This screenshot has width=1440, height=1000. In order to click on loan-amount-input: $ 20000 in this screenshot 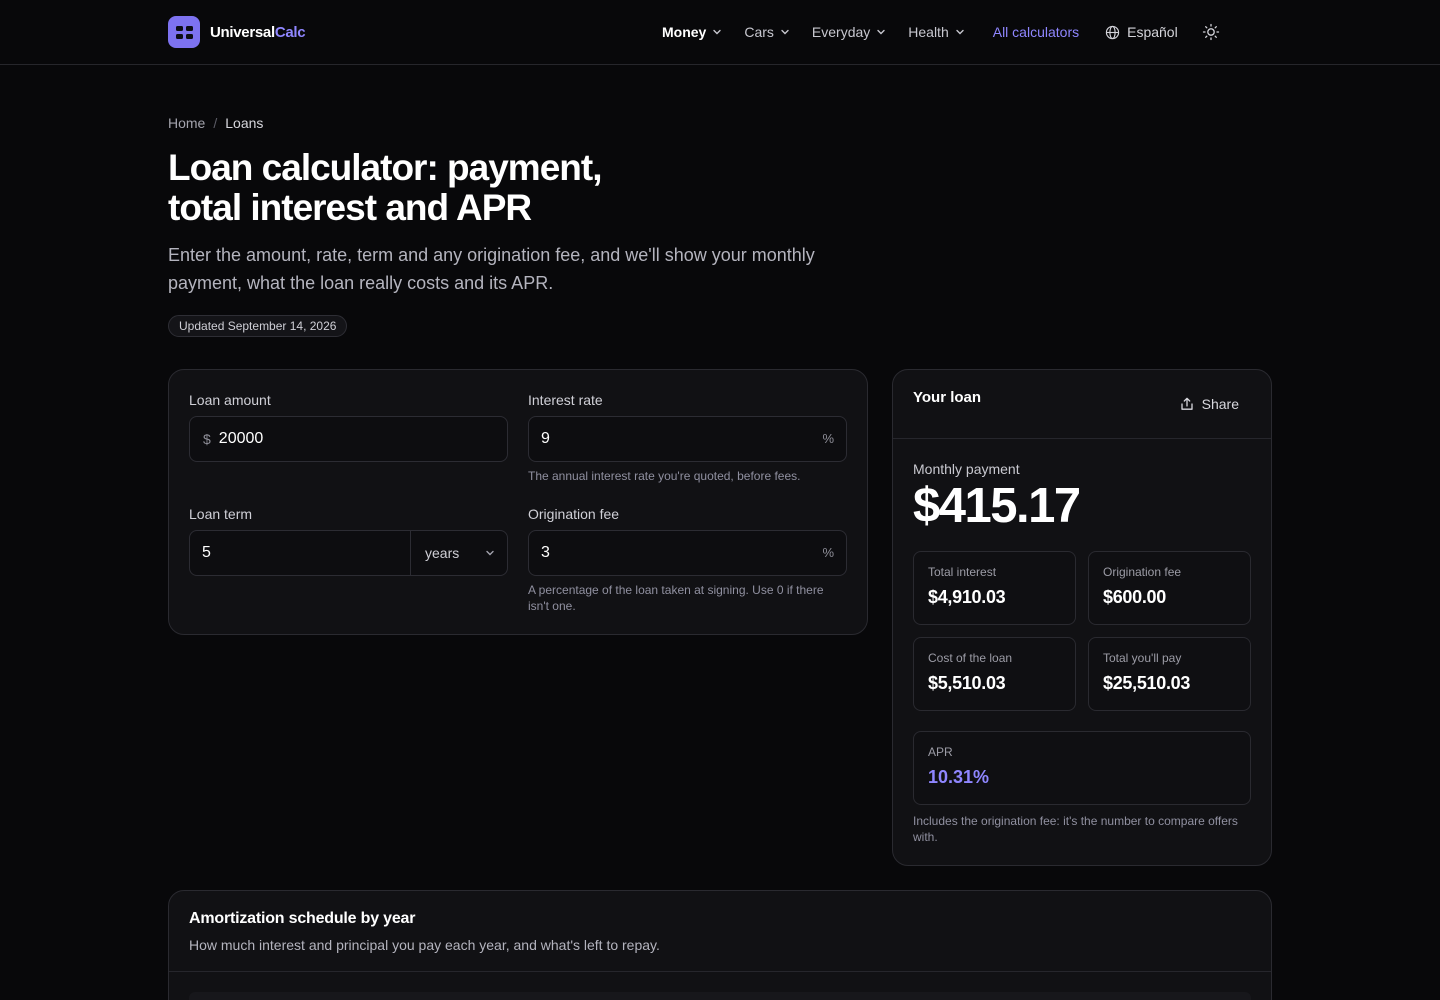, I will do `click(348, 439)`.